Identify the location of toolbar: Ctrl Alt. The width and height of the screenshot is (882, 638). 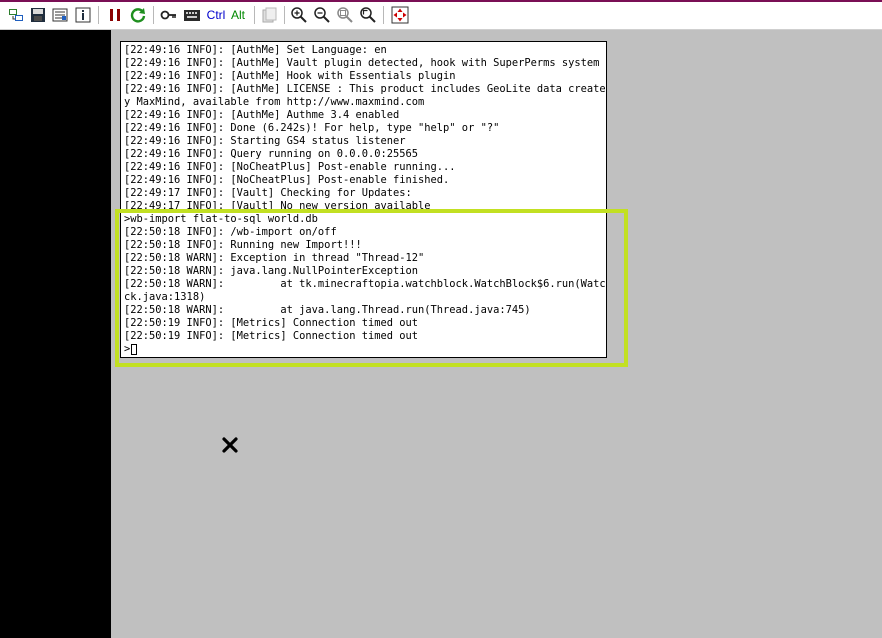
(441, 15).